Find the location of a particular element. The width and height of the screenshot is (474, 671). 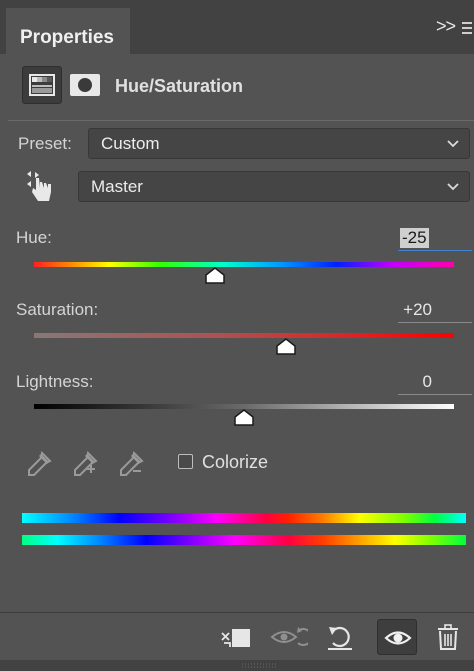

tab-properties-label: Properties is located at coordinates (67, 37).